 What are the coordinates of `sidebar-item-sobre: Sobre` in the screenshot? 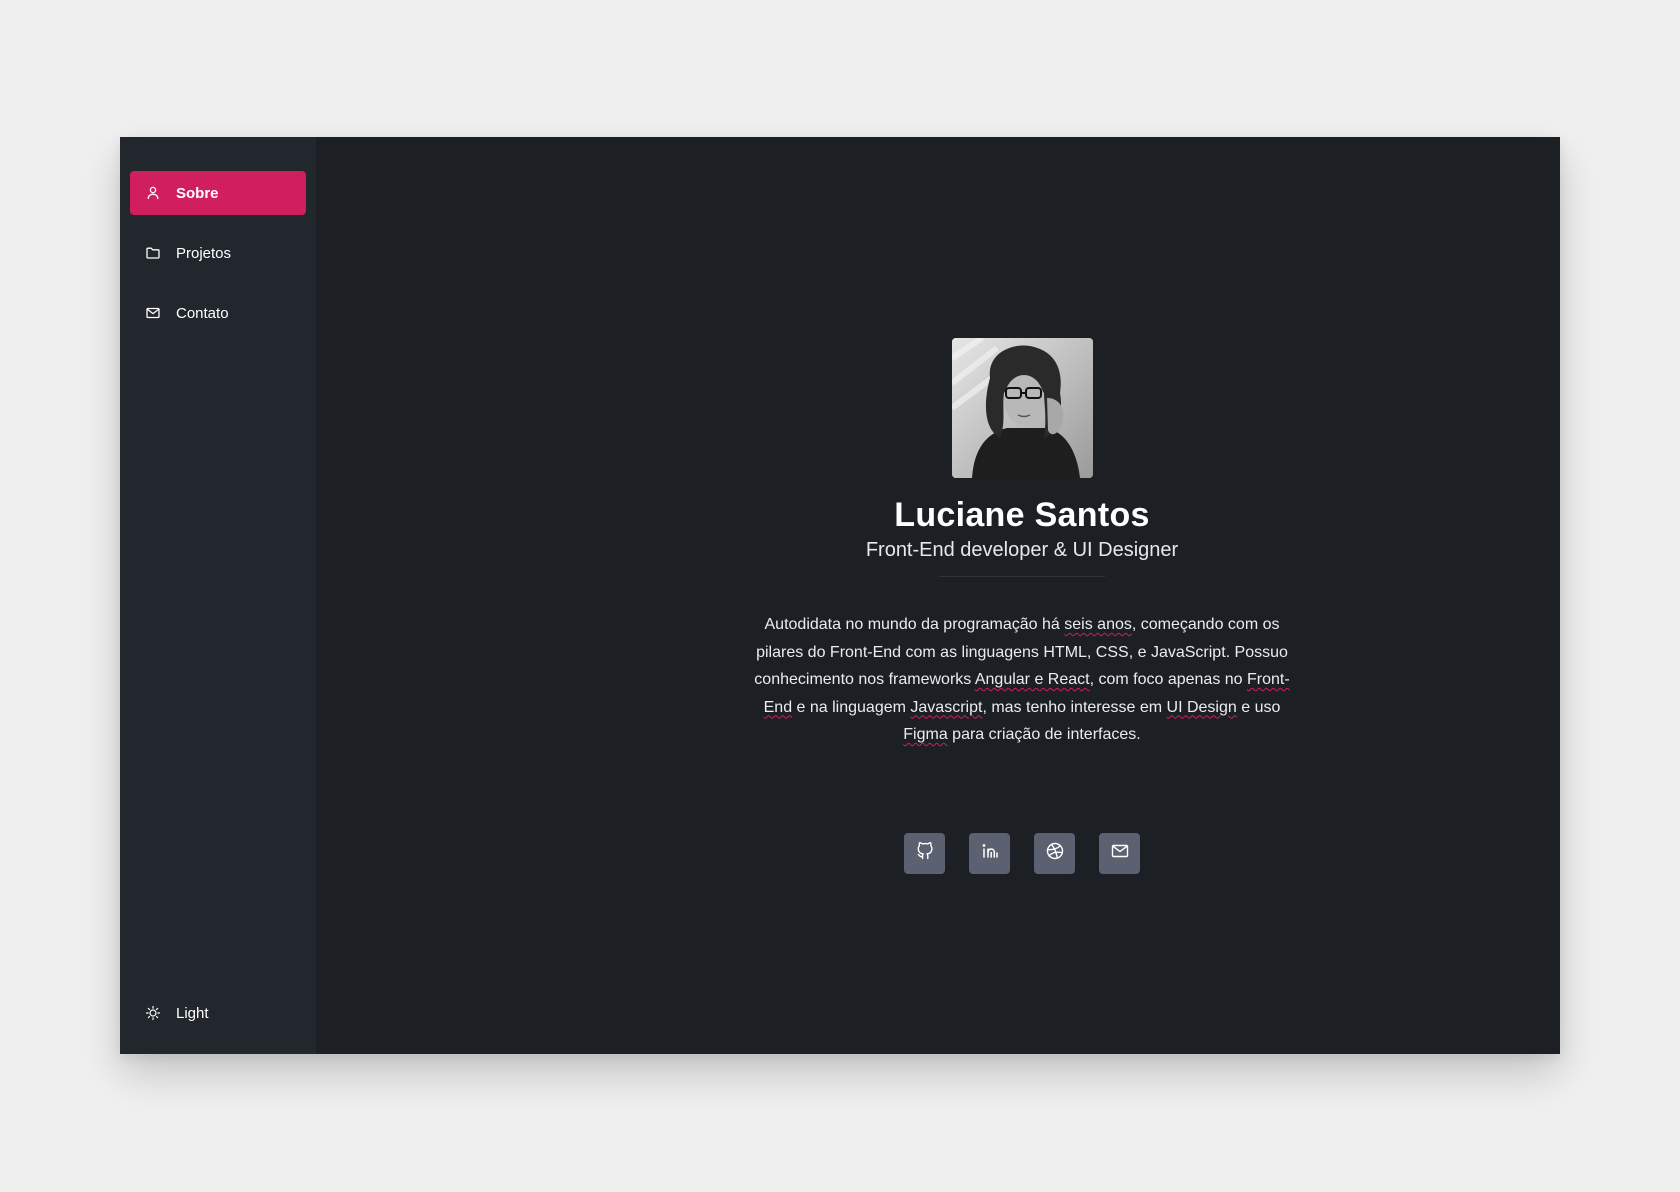 It's located at (218, 193).